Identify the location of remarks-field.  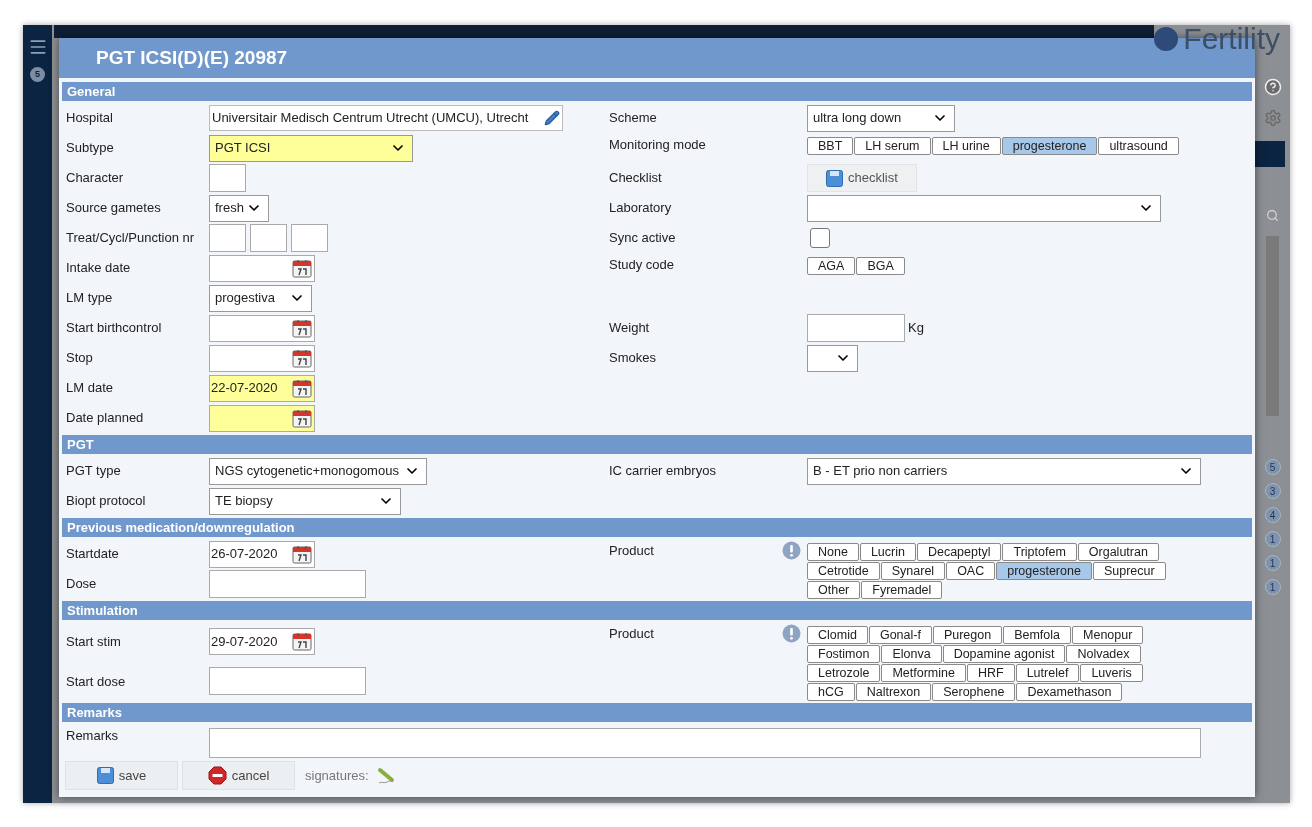
(705, 743).